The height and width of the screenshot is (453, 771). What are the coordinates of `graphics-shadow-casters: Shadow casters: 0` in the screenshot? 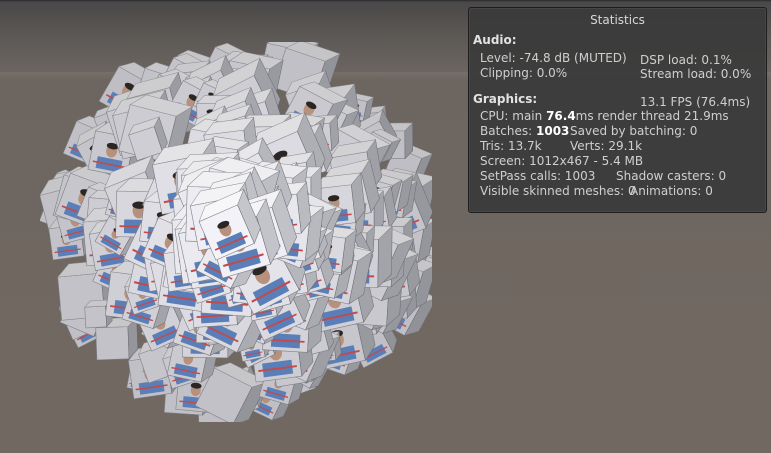 It's located at (671, 176).